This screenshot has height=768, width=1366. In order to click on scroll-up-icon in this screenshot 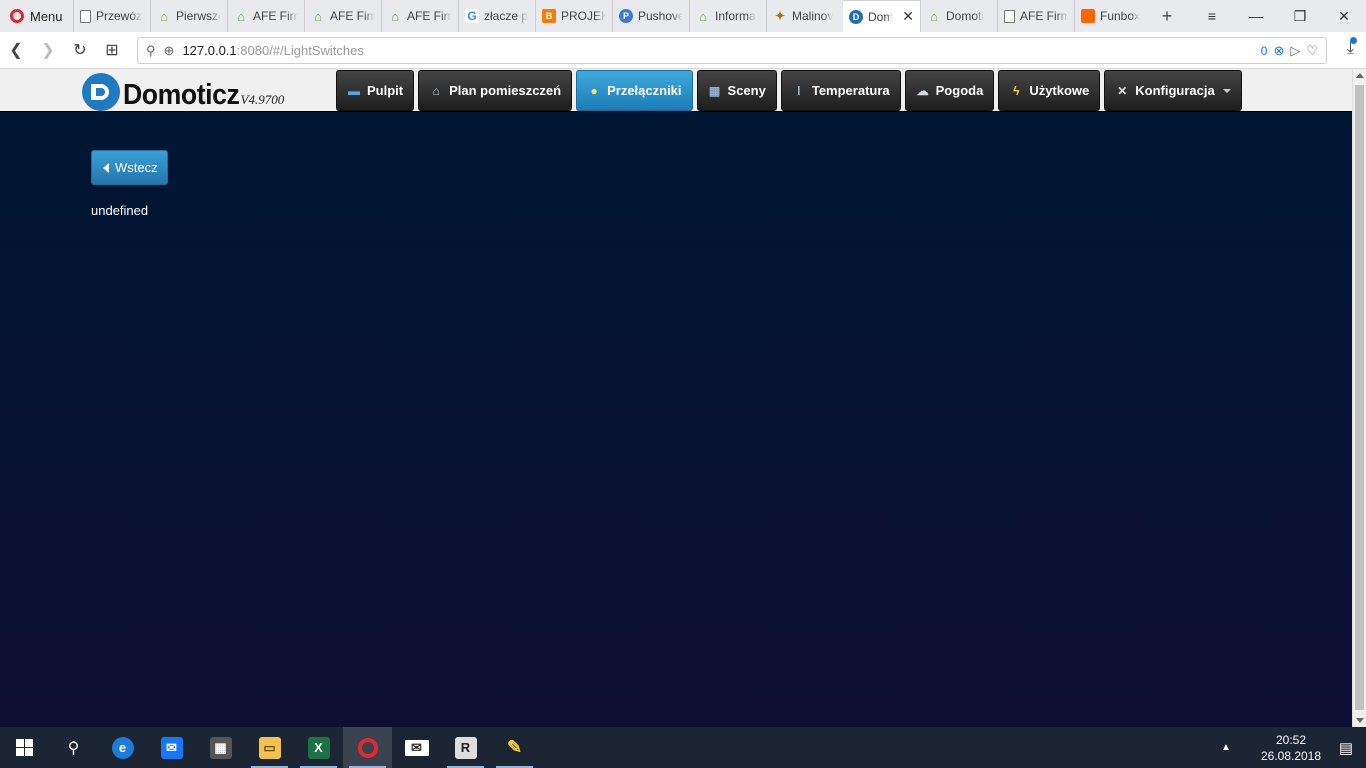, I will do `click(1360, 75)`.